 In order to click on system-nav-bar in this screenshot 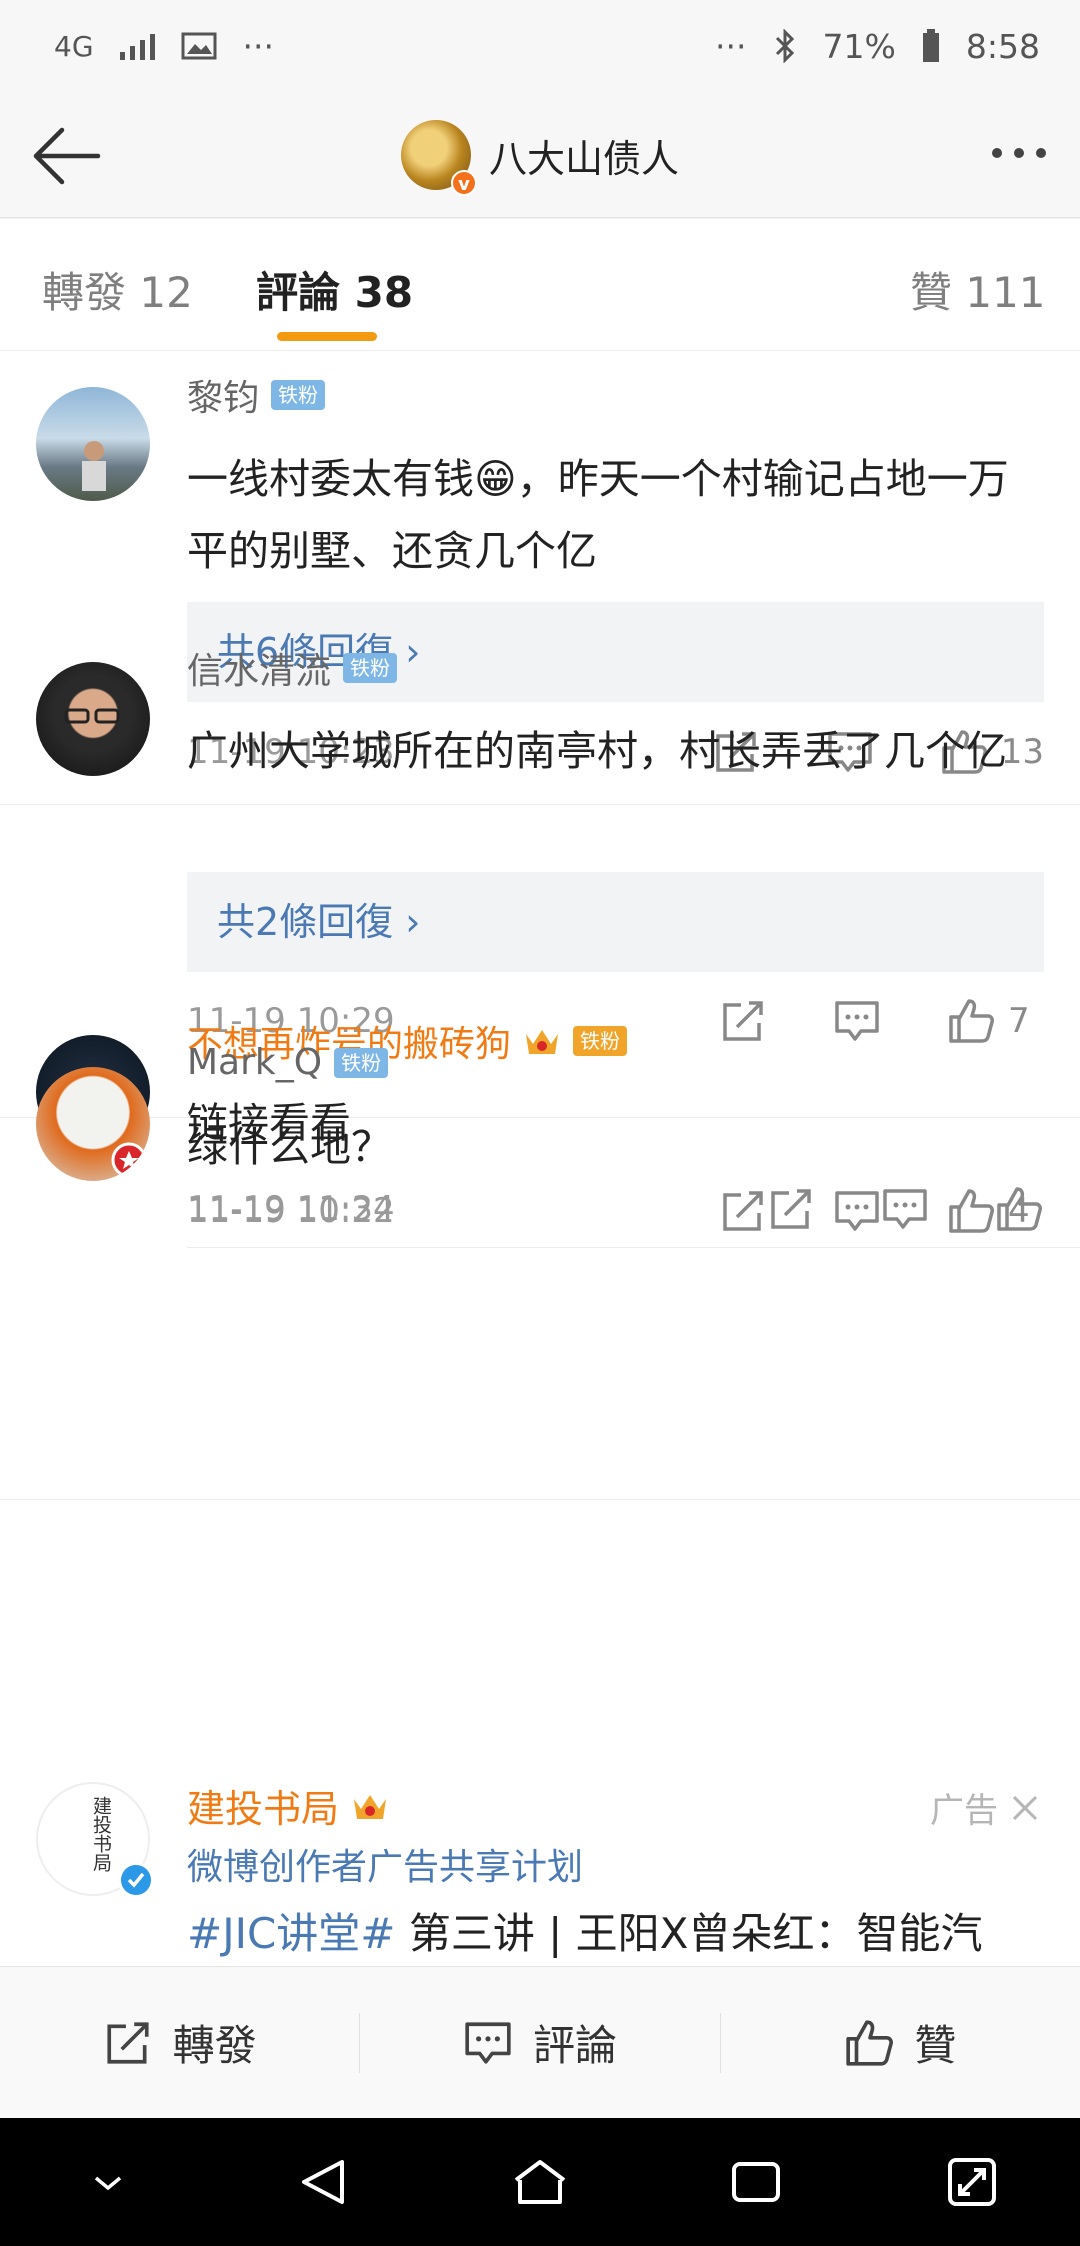, I will do `click(540, 2182)`.